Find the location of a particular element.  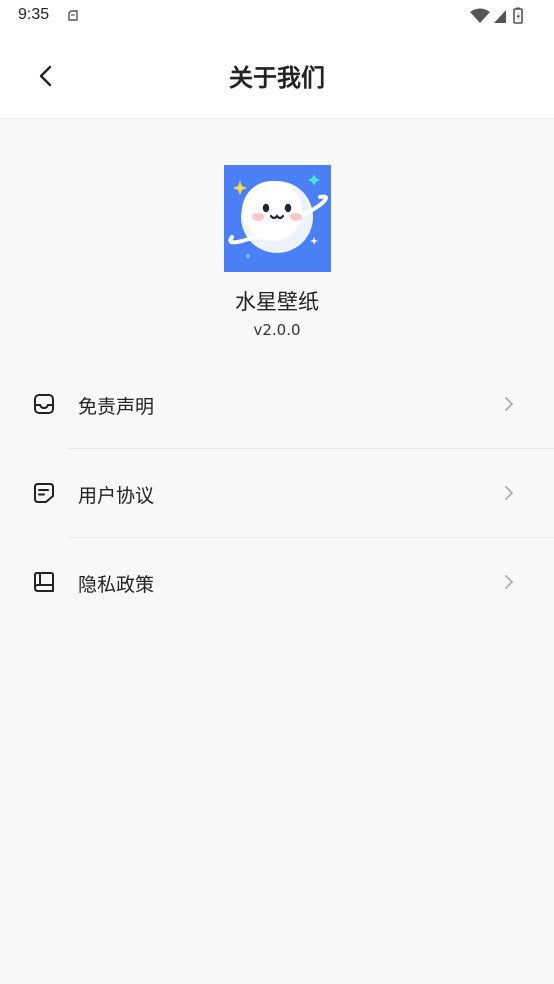

app-version: v2.0.0 is located at coordinates (277, 330).